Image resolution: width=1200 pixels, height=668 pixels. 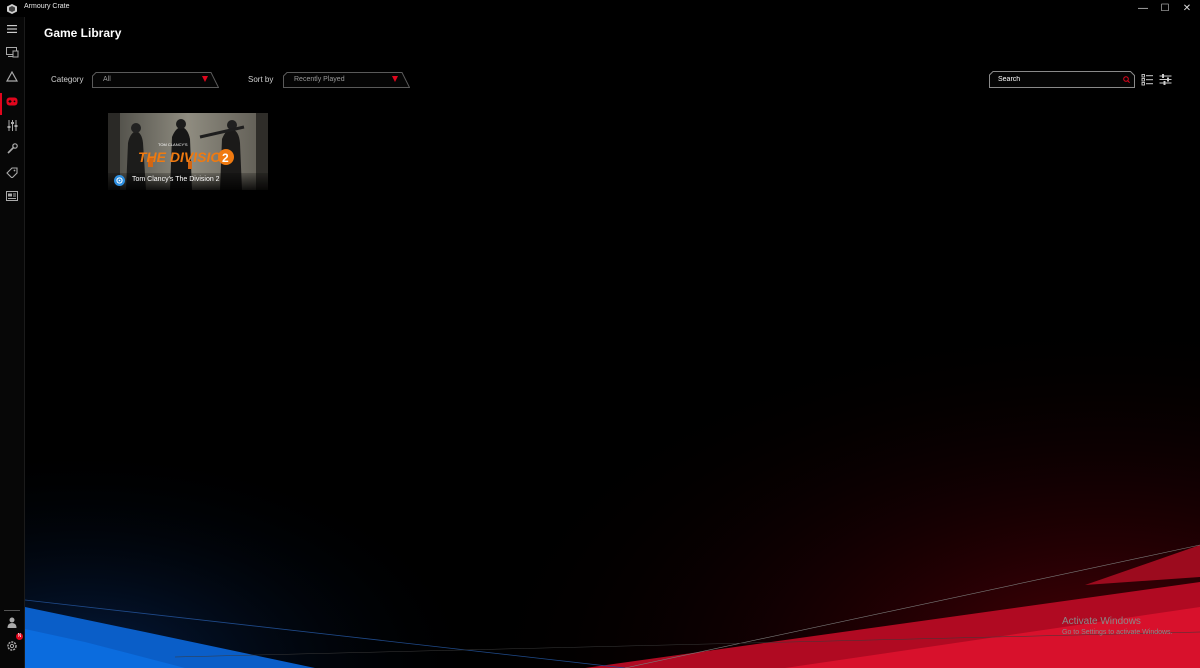 I want to click on category-value: All, so click(x=107, y=79).